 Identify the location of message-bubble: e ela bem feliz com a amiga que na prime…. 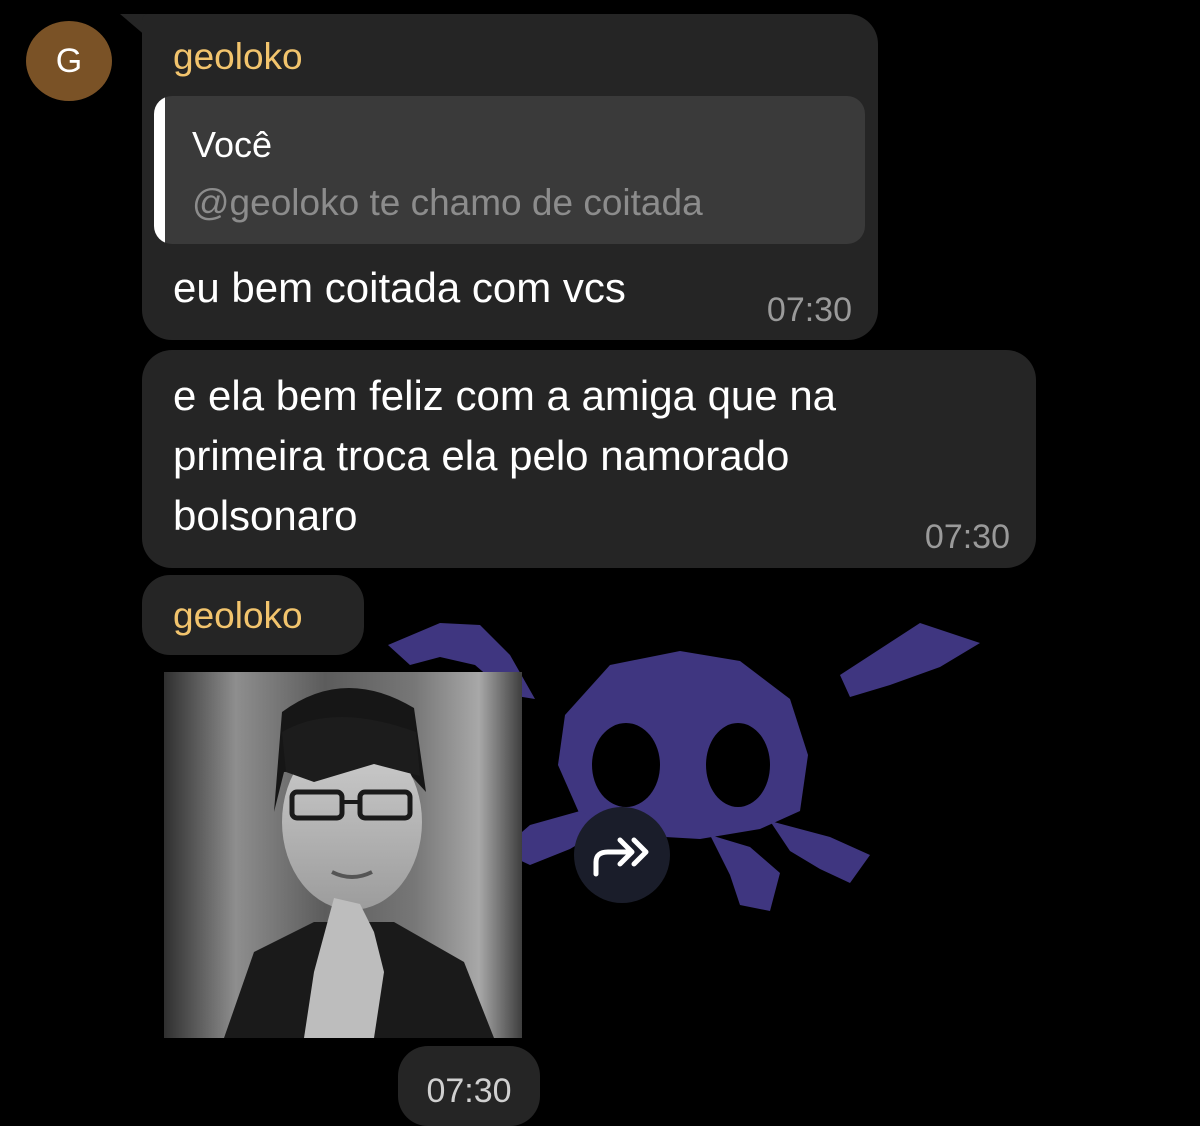
(589, 459).